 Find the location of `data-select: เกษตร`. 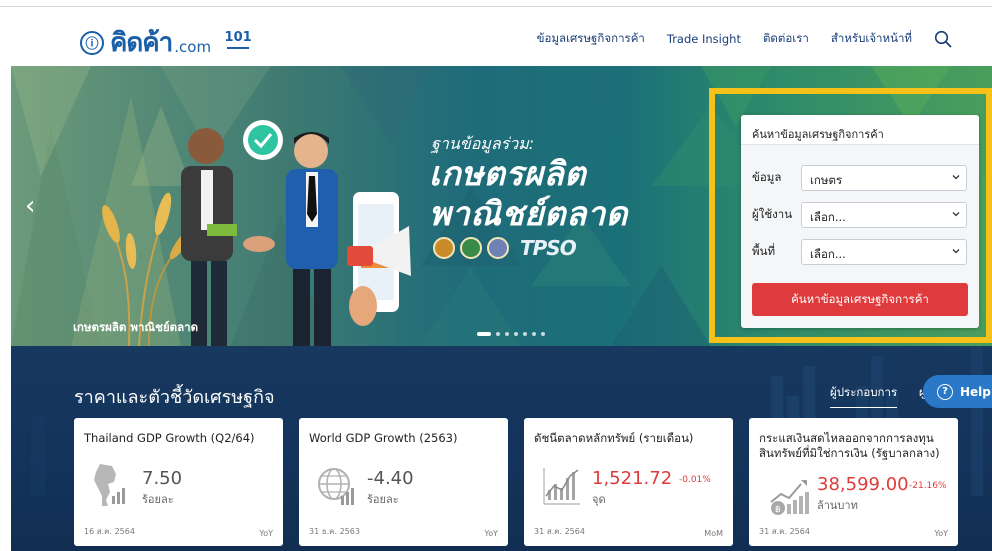

data-select: เกษตร is located at coordinates (884, 178).